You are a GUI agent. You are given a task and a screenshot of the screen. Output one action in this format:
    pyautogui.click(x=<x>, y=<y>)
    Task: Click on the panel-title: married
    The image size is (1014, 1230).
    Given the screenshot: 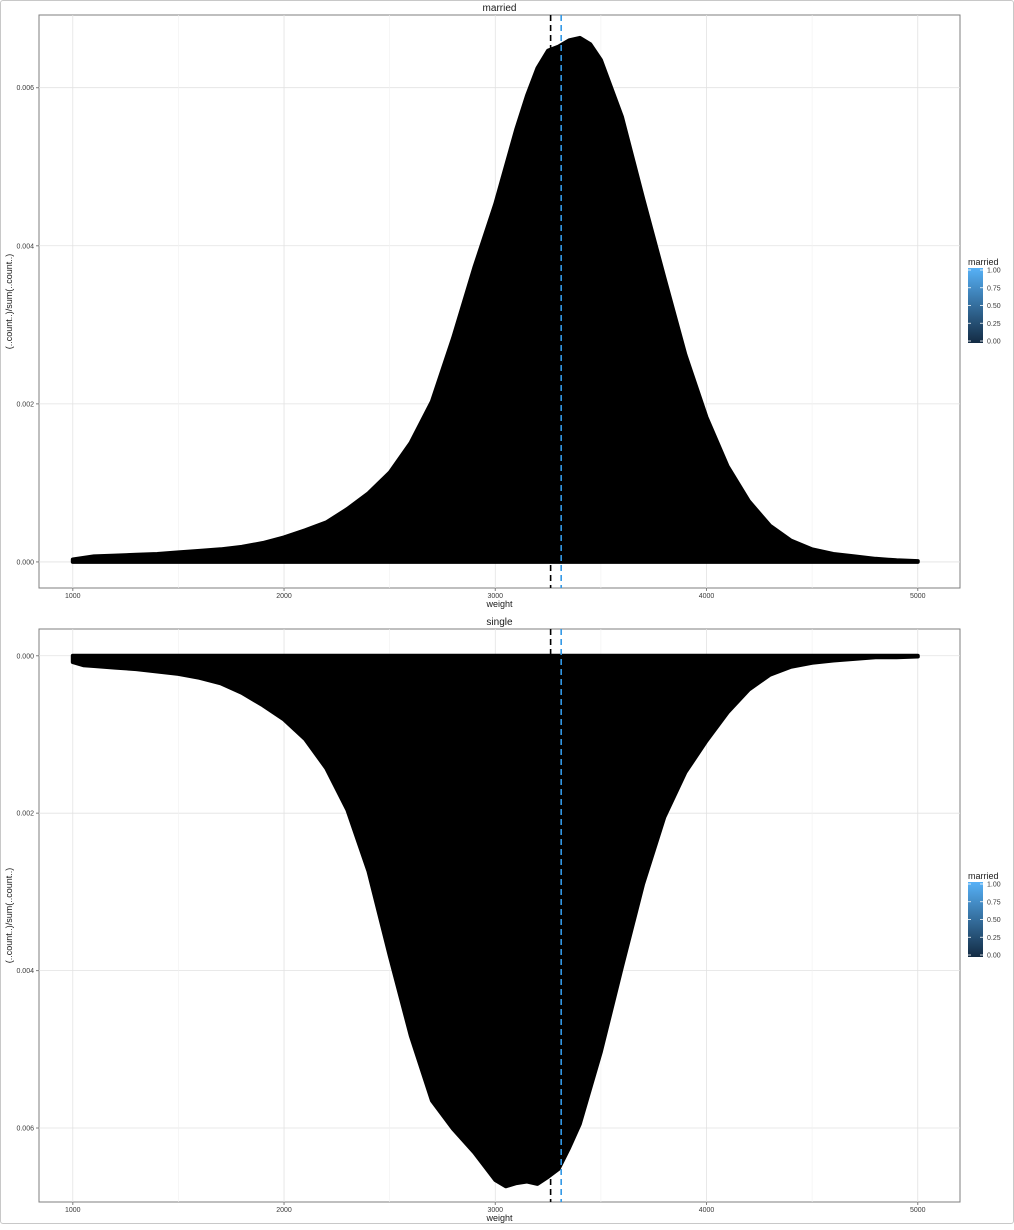 What is the action you would take?
    pyautogui.click(x=500, y=8)
    